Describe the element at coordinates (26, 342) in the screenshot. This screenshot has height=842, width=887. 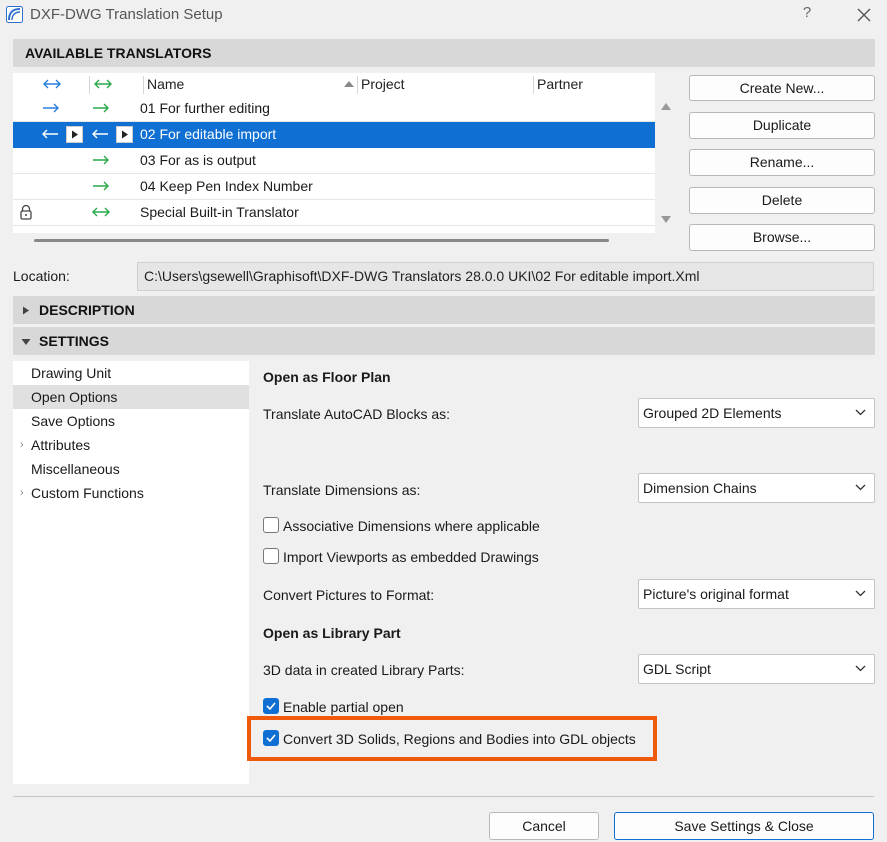
I see `collapse-triangle-icon` at that location.